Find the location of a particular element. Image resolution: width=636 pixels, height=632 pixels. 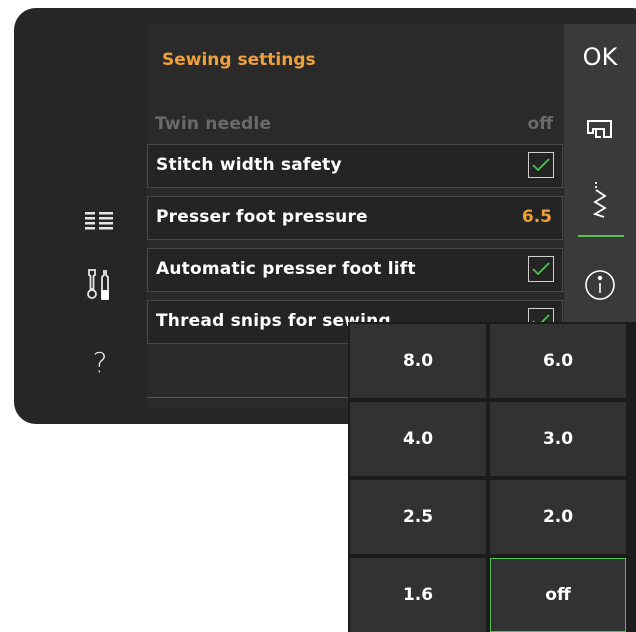

setting-label: Stitch width safety is located at coordinates (249, 165).